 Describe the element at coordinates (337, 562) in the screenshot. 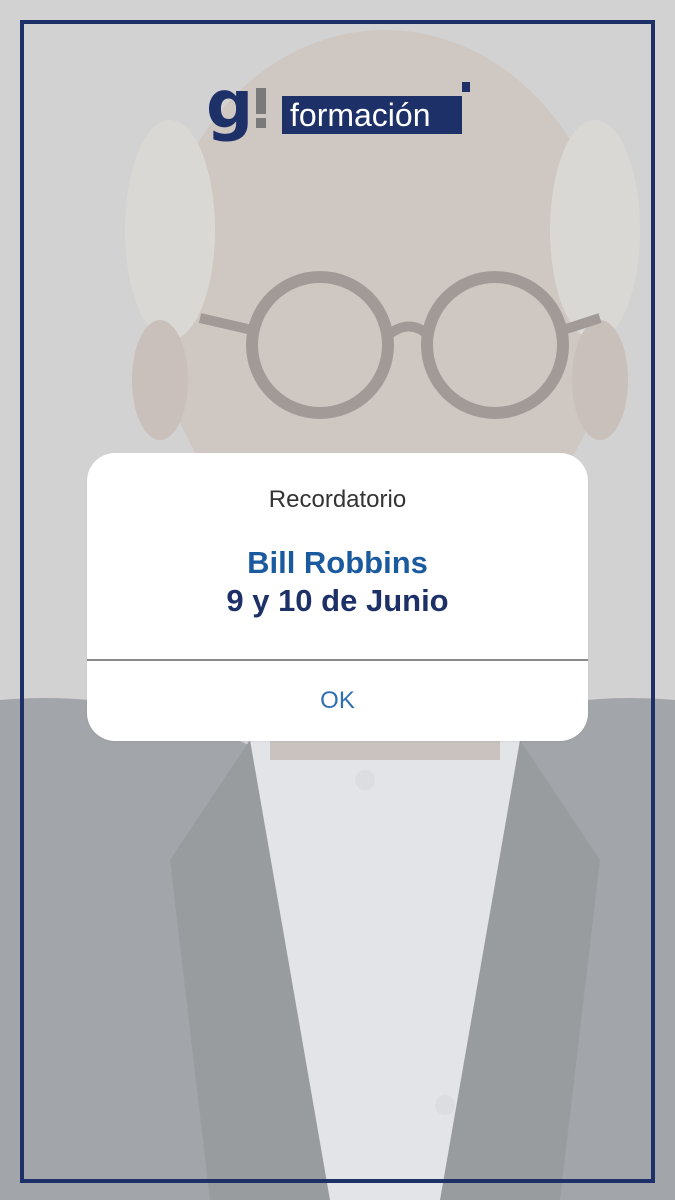

I see `speaker-name: Bill Robbins` at that location.